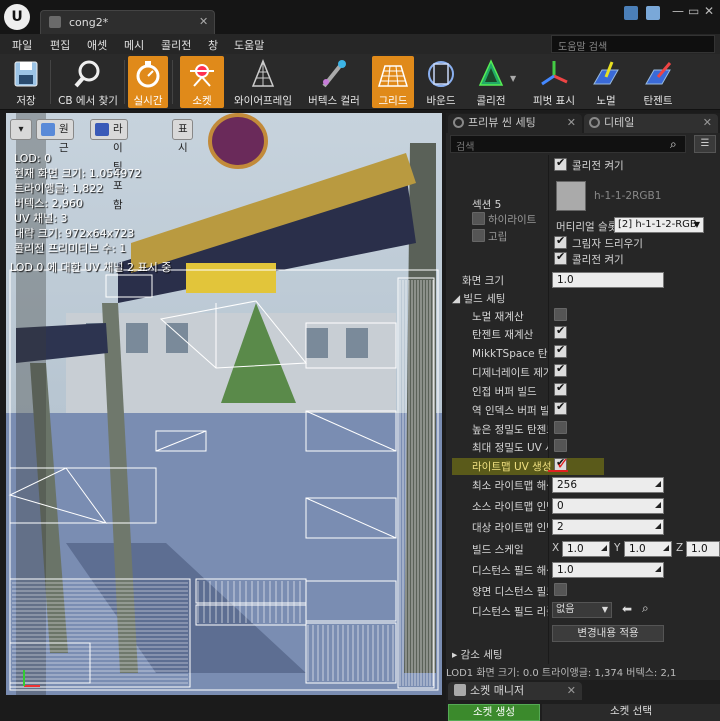 Image resolution: width=720 pixels, height=721 pixels. I want to click on tab-preview-scene-settings: 프리뷰 씬 세팅 ✕, so click(515, 123).